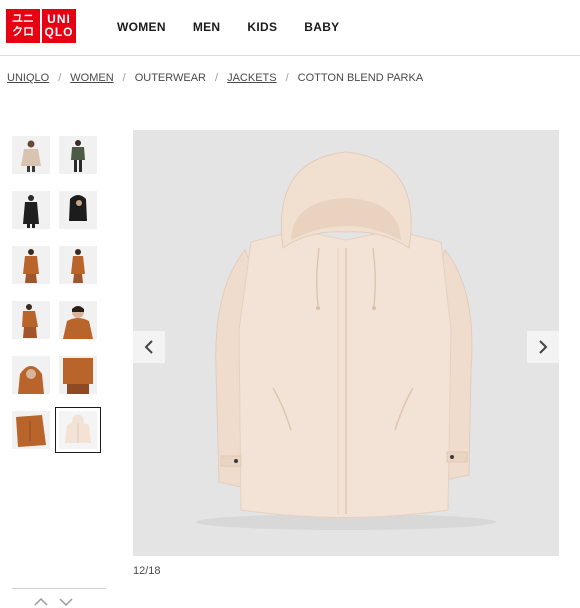  What do you see at coordinates (147, 571) in the screenshot?
I see `image-counter: 12/18` at bounding box center [147, 571].